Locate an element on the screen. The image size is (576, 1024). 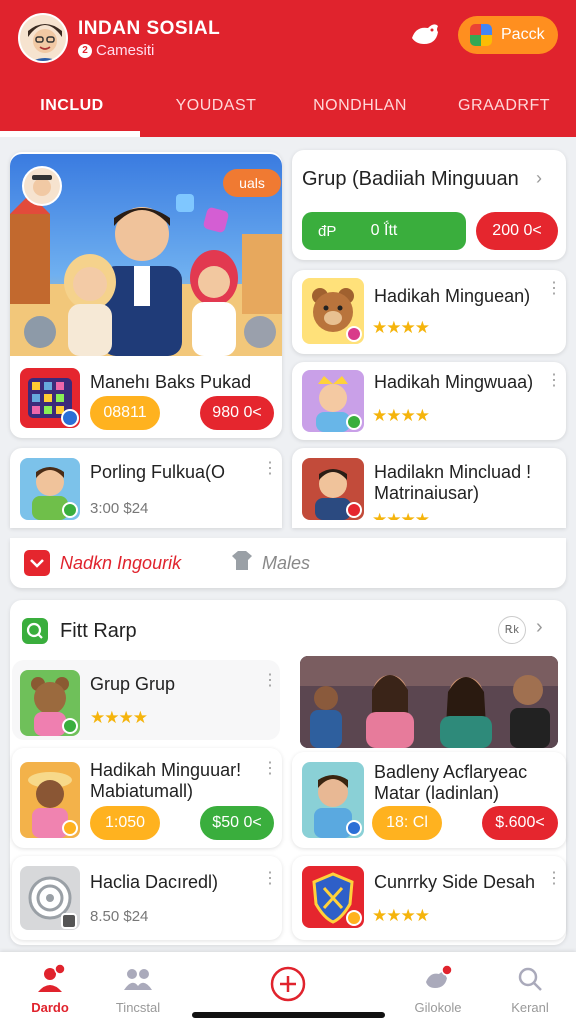
group-card-title: Grup (Badiiah Minguuan is located at coordinates (410, 179).